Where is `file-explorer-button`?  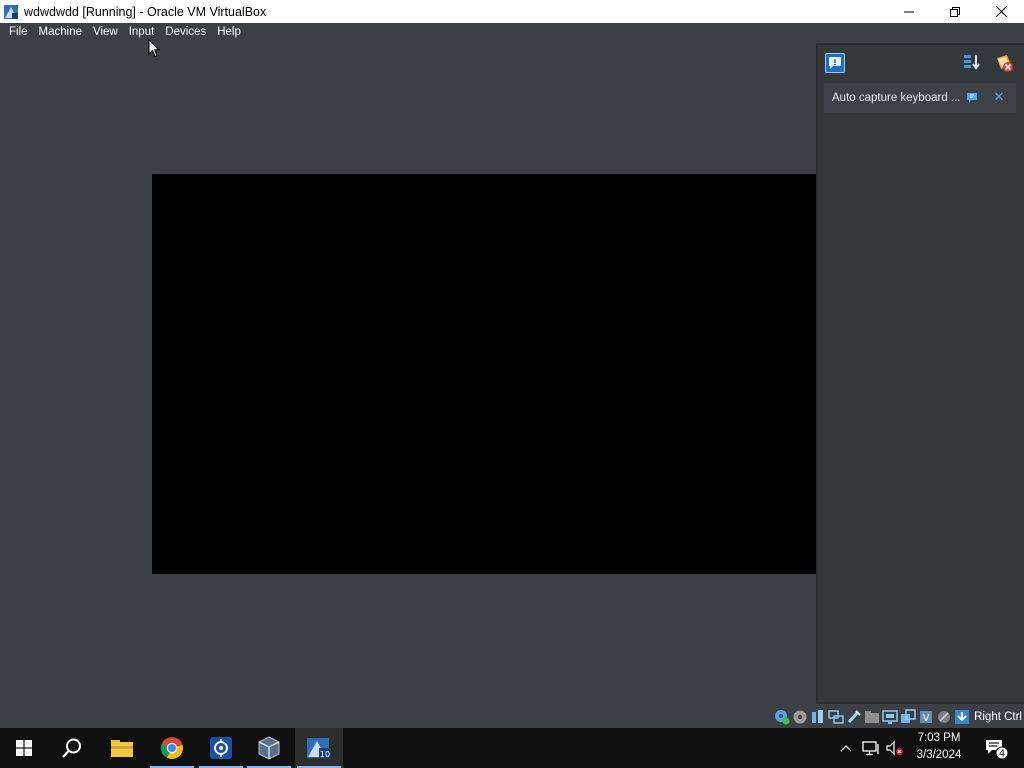
file-explorer-button is located at coordinates (122, 748).